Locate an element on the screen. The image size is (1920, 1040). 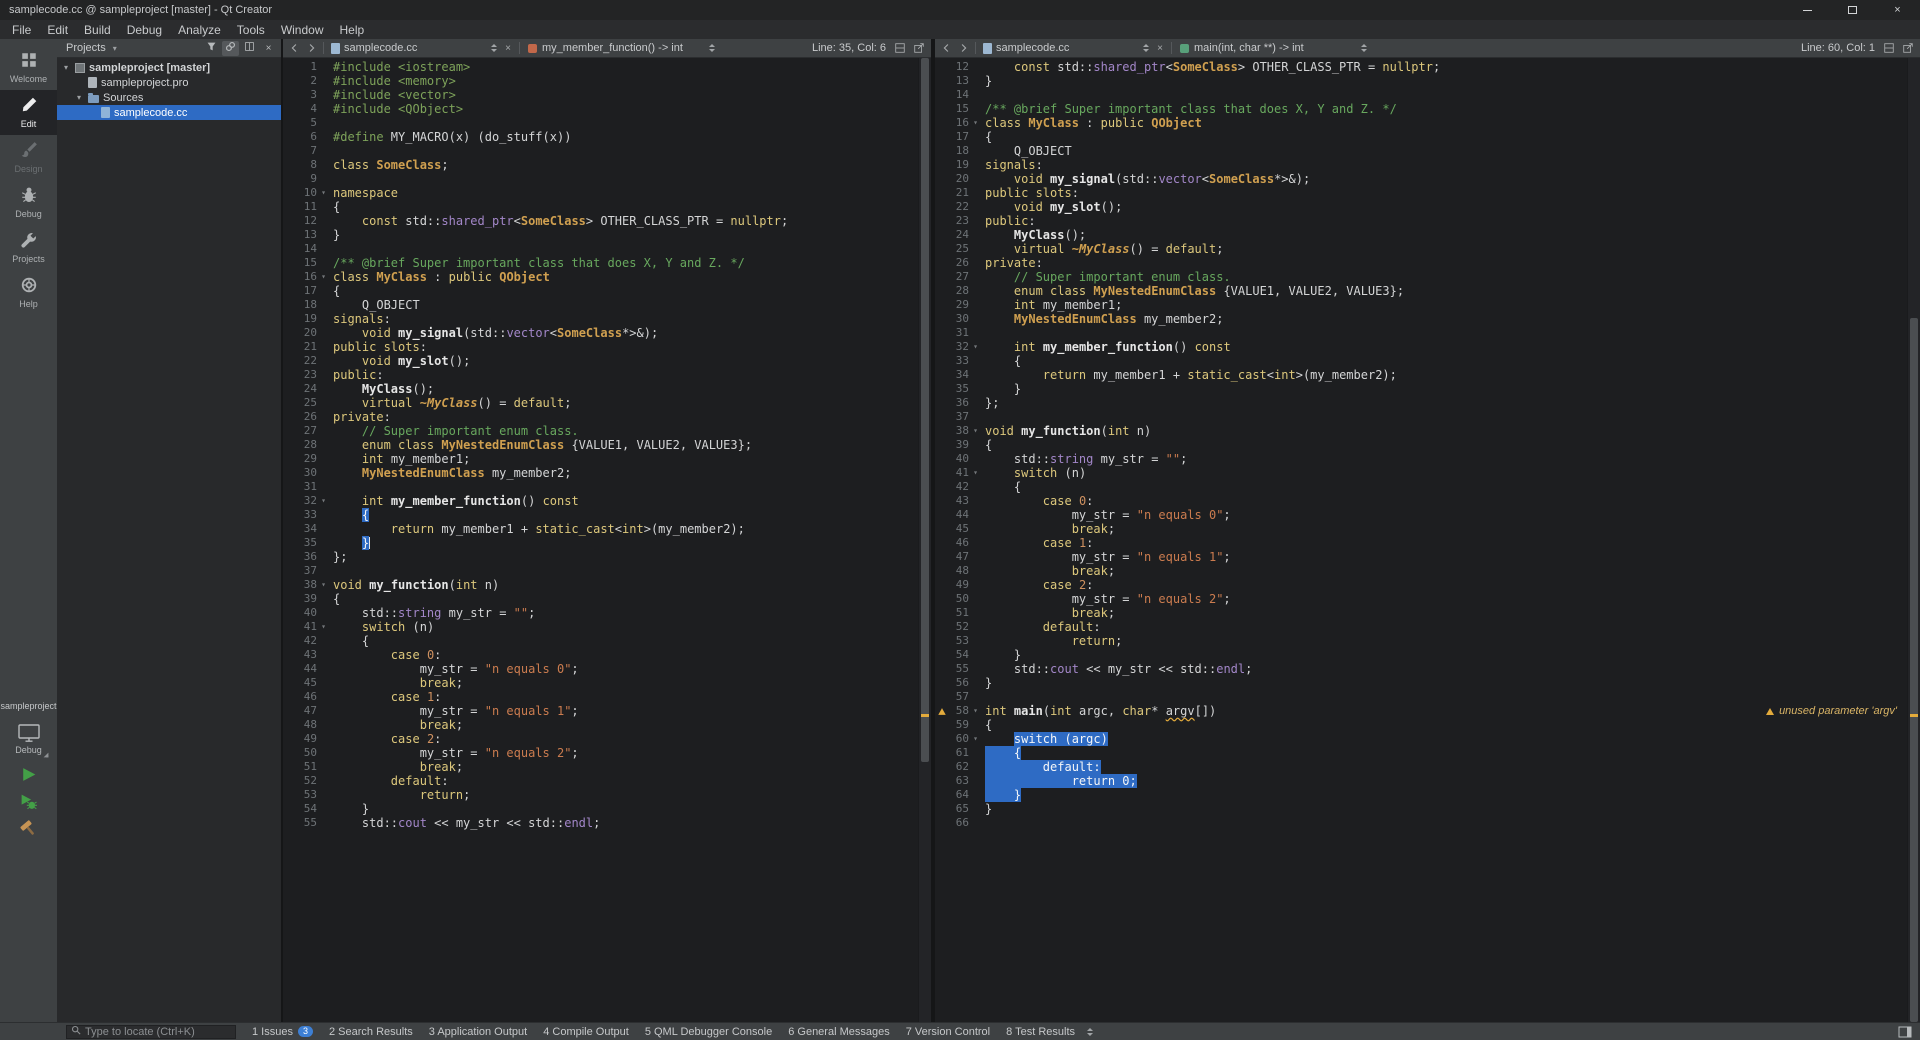
menu-help: Help is located at coordinates (352, 29).